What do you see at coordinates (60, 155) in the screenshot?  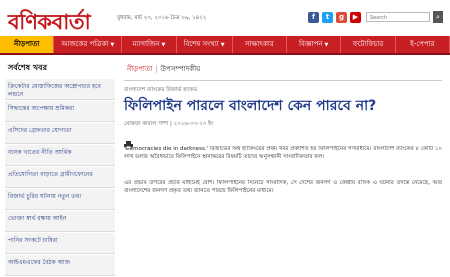 I see `latest-news-item: ব্যাংক খাতের নীতি আর্থিক` at bounding box center [60, 155].